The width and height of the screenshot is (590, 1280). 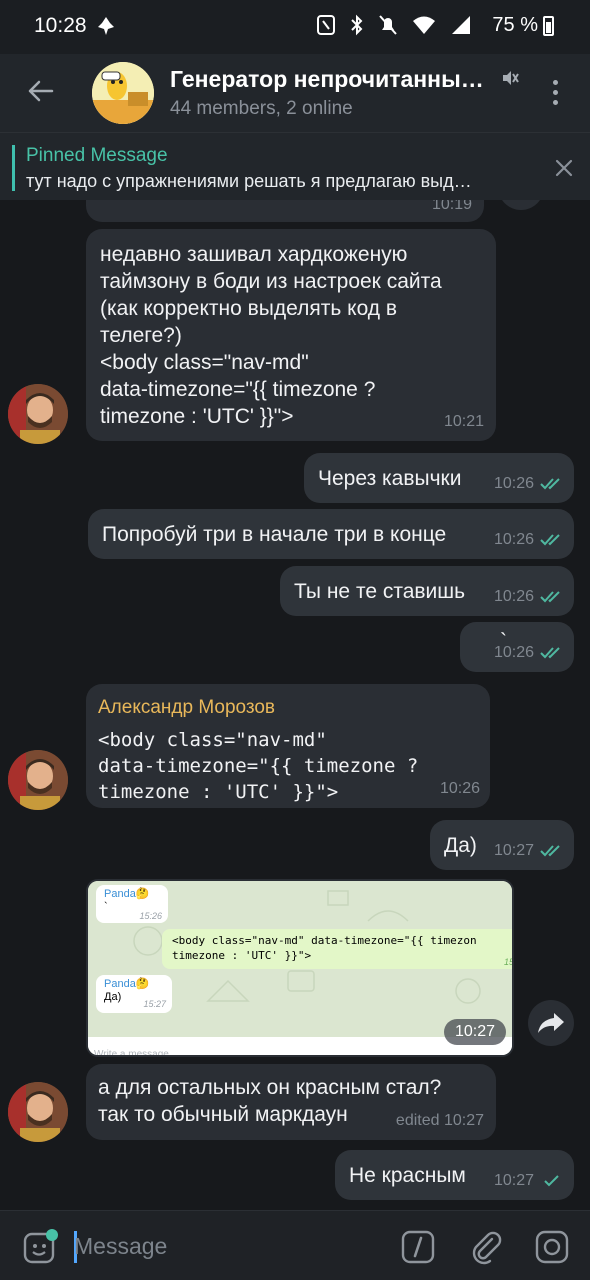 I want to click on photo-bubble-1: Panda🤔 ` 15:26, so click(x=132, y=904).